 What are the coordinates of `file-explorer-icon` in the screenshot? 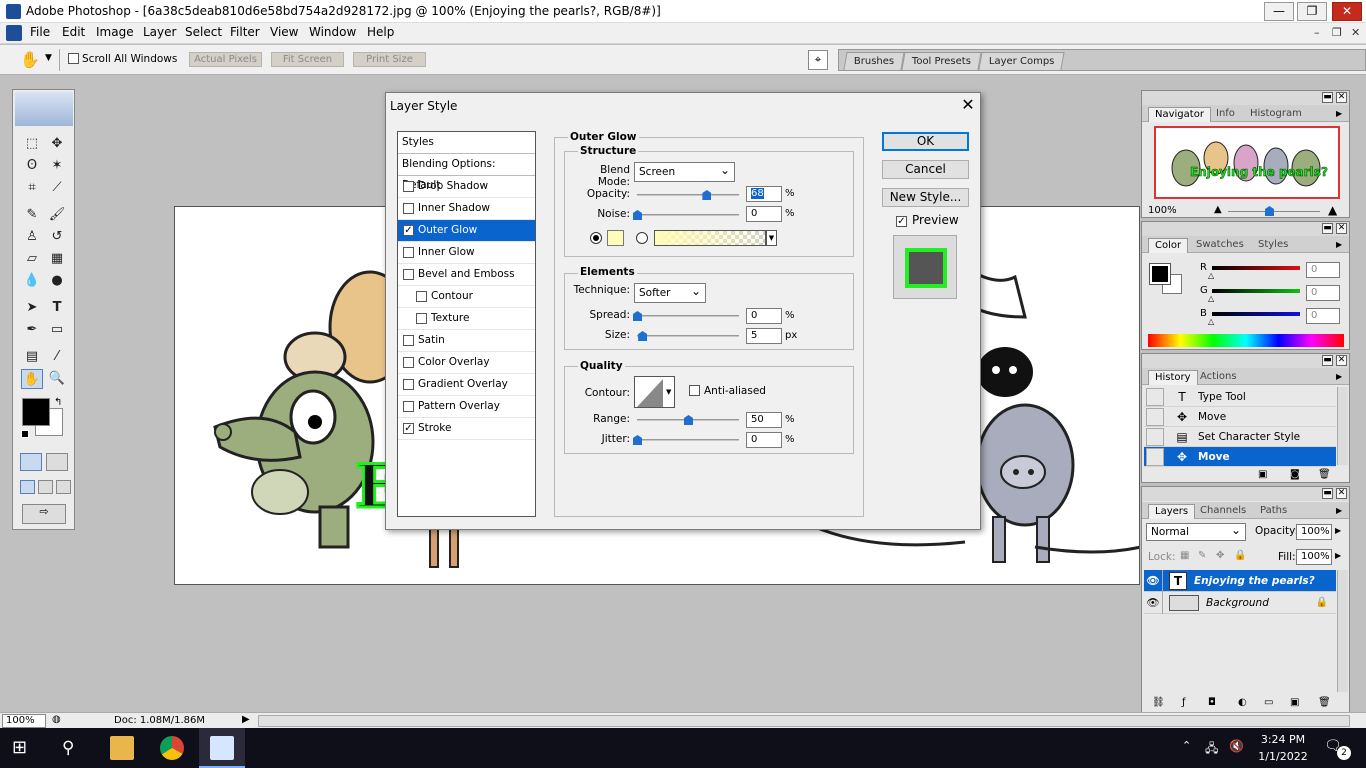 It's located at (122, 748).